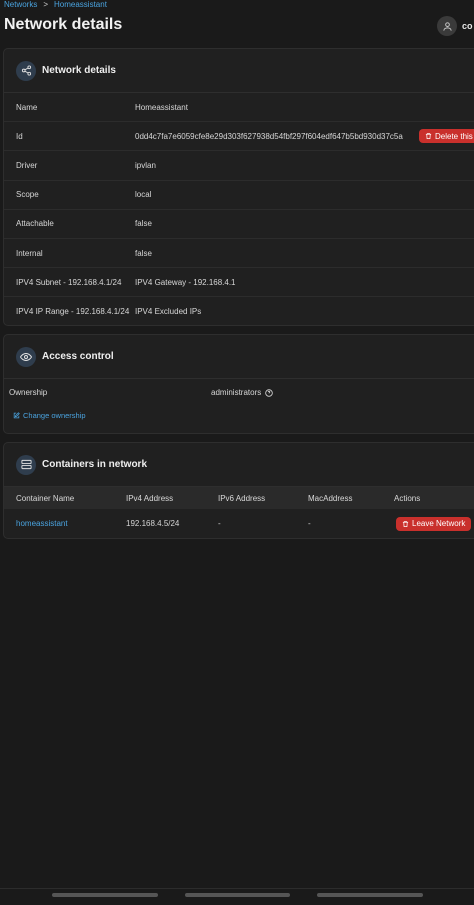 The width and height of the screenshot is (474, 905). I want to click on detail-label: Driver, so click(27, 165).